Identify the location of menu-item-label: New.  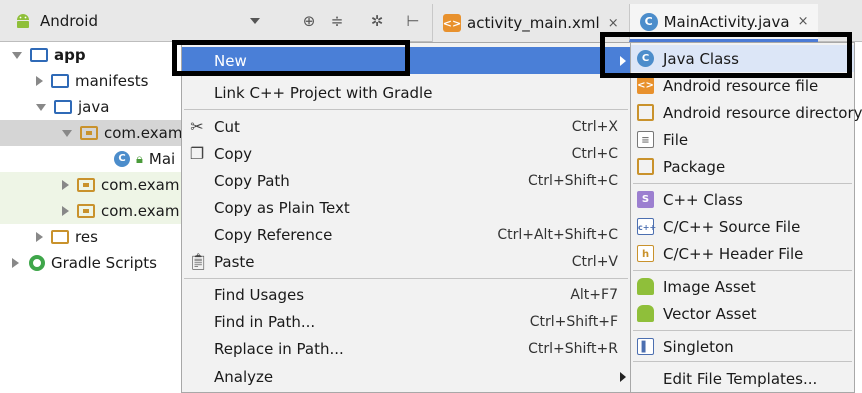
(230, 60).